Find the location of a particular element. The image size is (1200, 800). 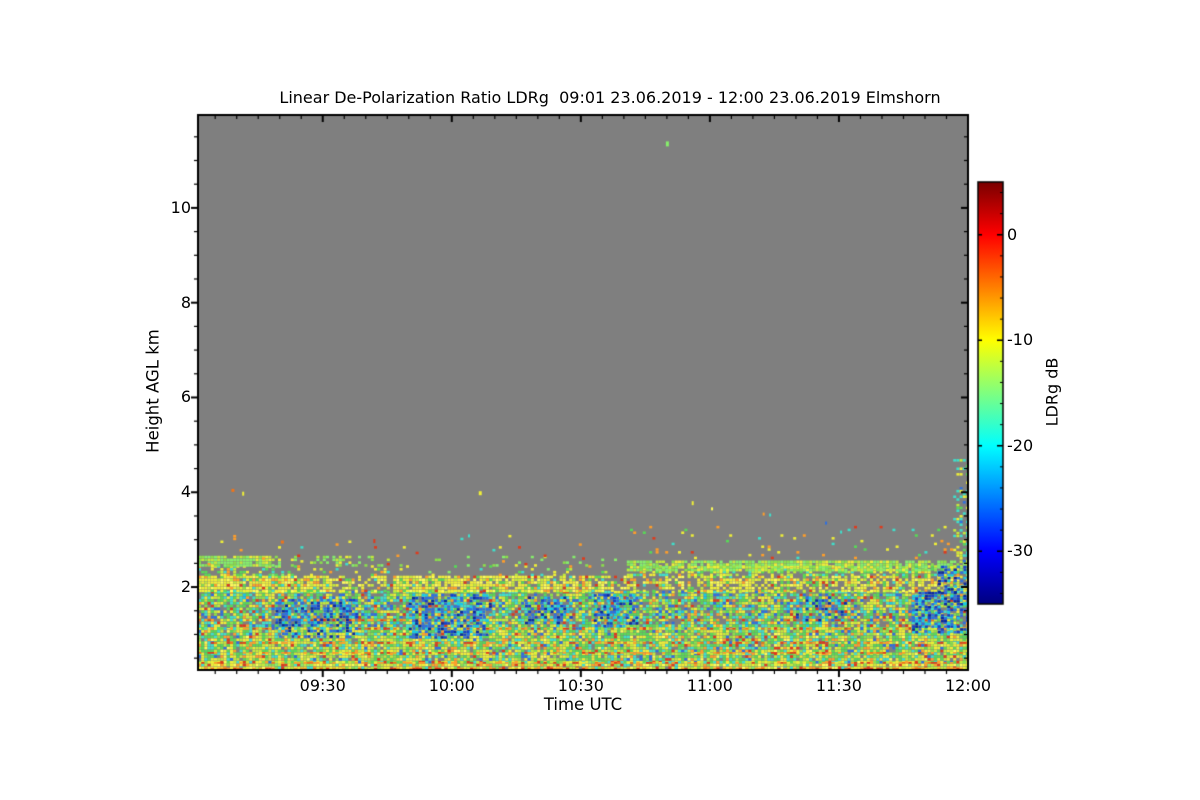

y-tick-label: 4 is located at coordinates (185, 492).